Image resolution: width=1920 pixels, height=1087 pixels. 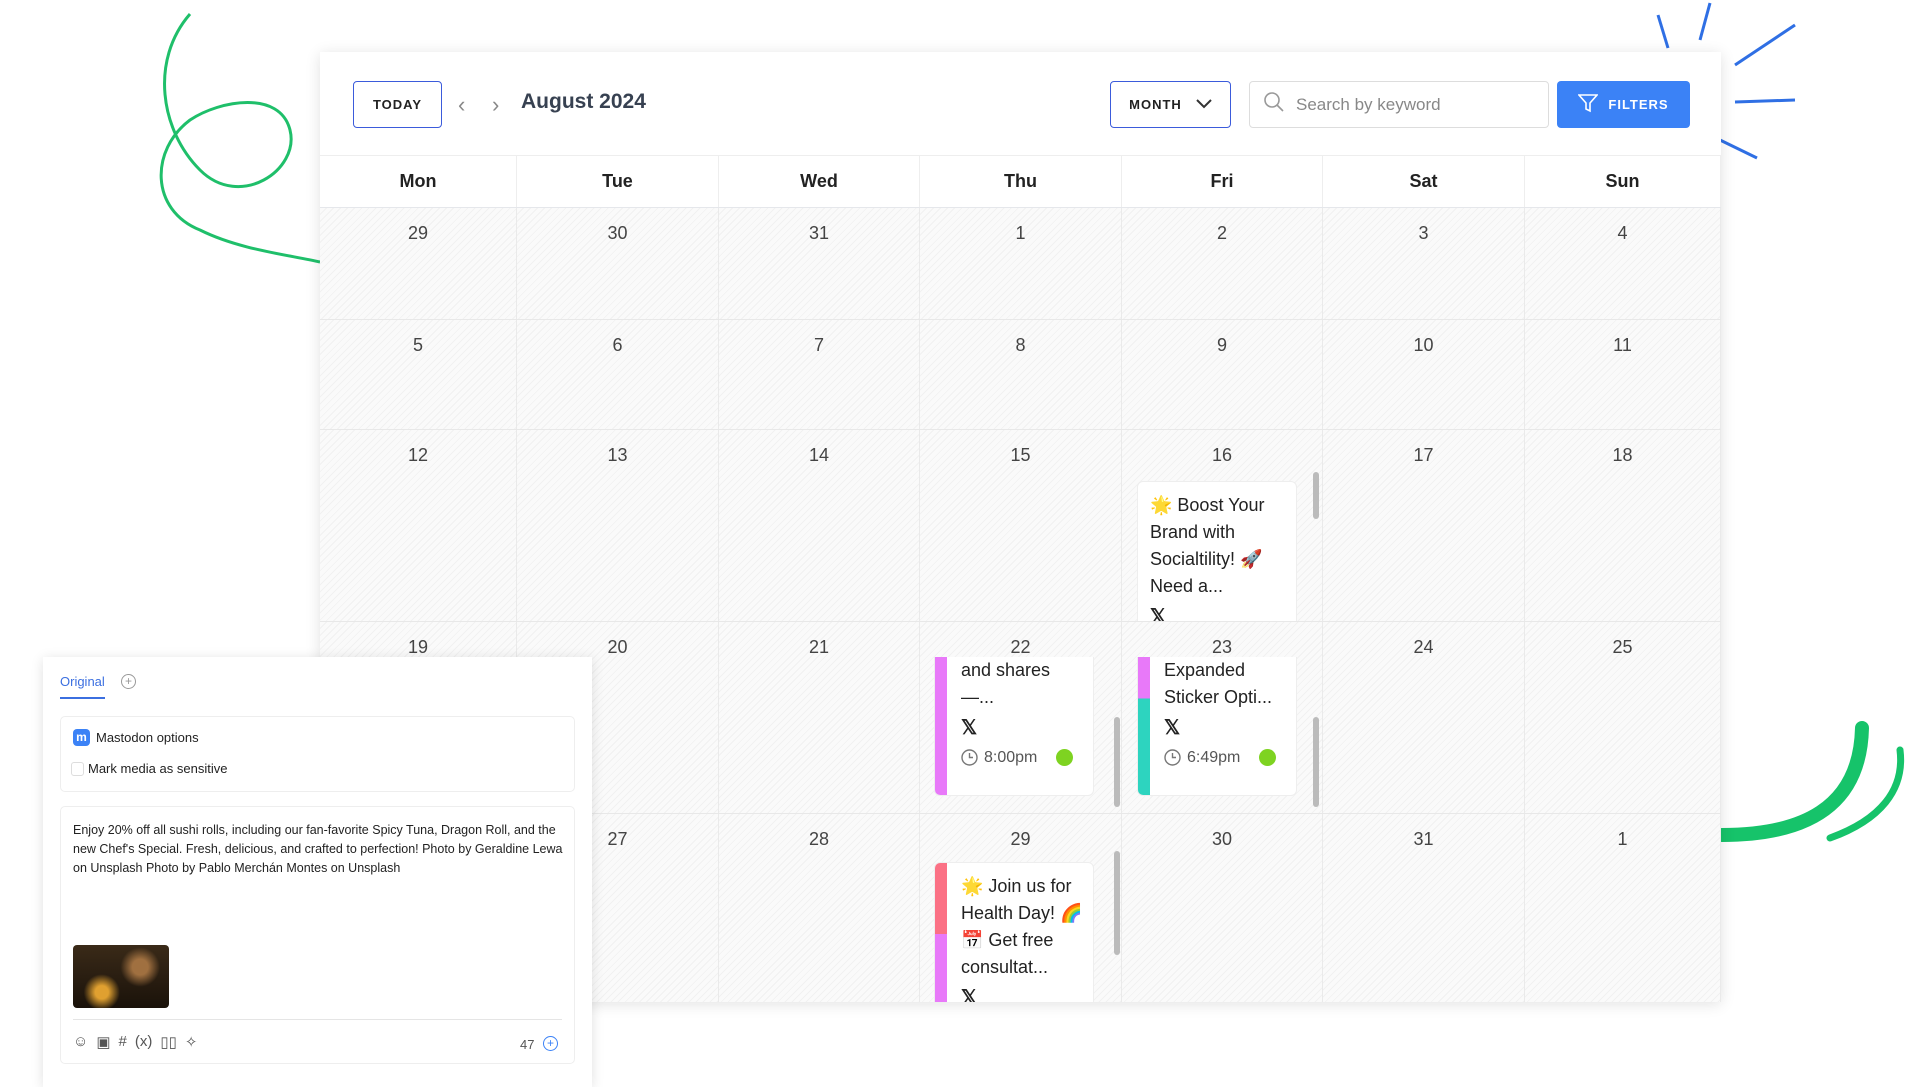 I want to click on hashtag-icon: #, so click(x=123, y=1042).